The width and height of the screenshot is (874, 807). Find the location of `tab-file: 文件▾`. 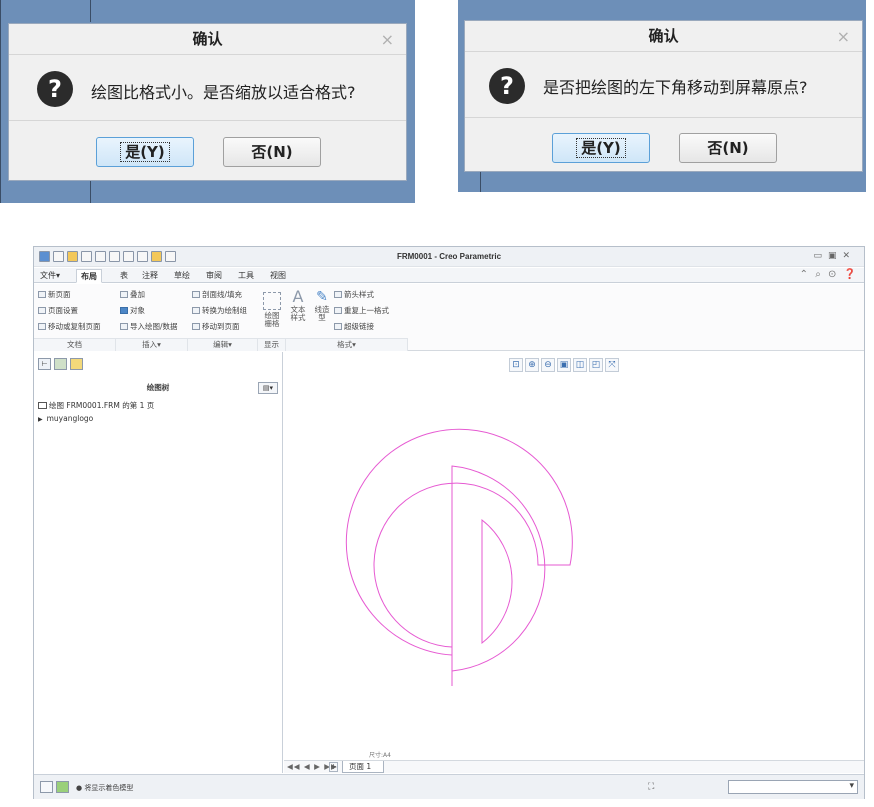

tab-file: 文件▾ is located at coordinates (50, 276).